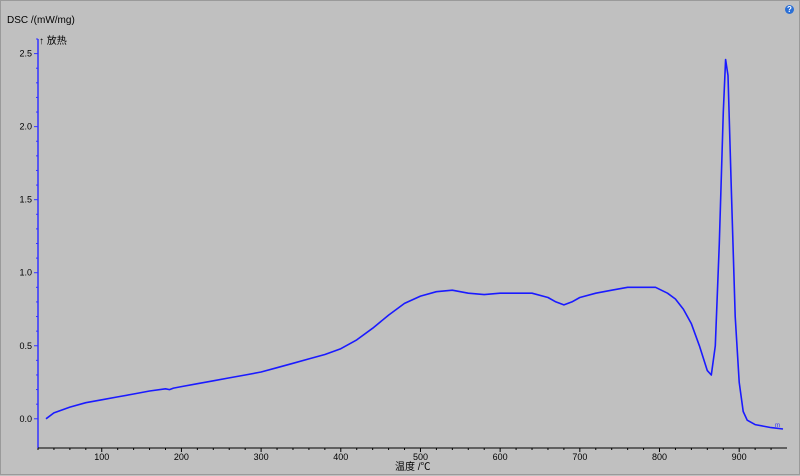  What do you see at coordinates (181, 457) in the screenshot?
I see `x-tick-label: 200` at bounding box center [181, 457].